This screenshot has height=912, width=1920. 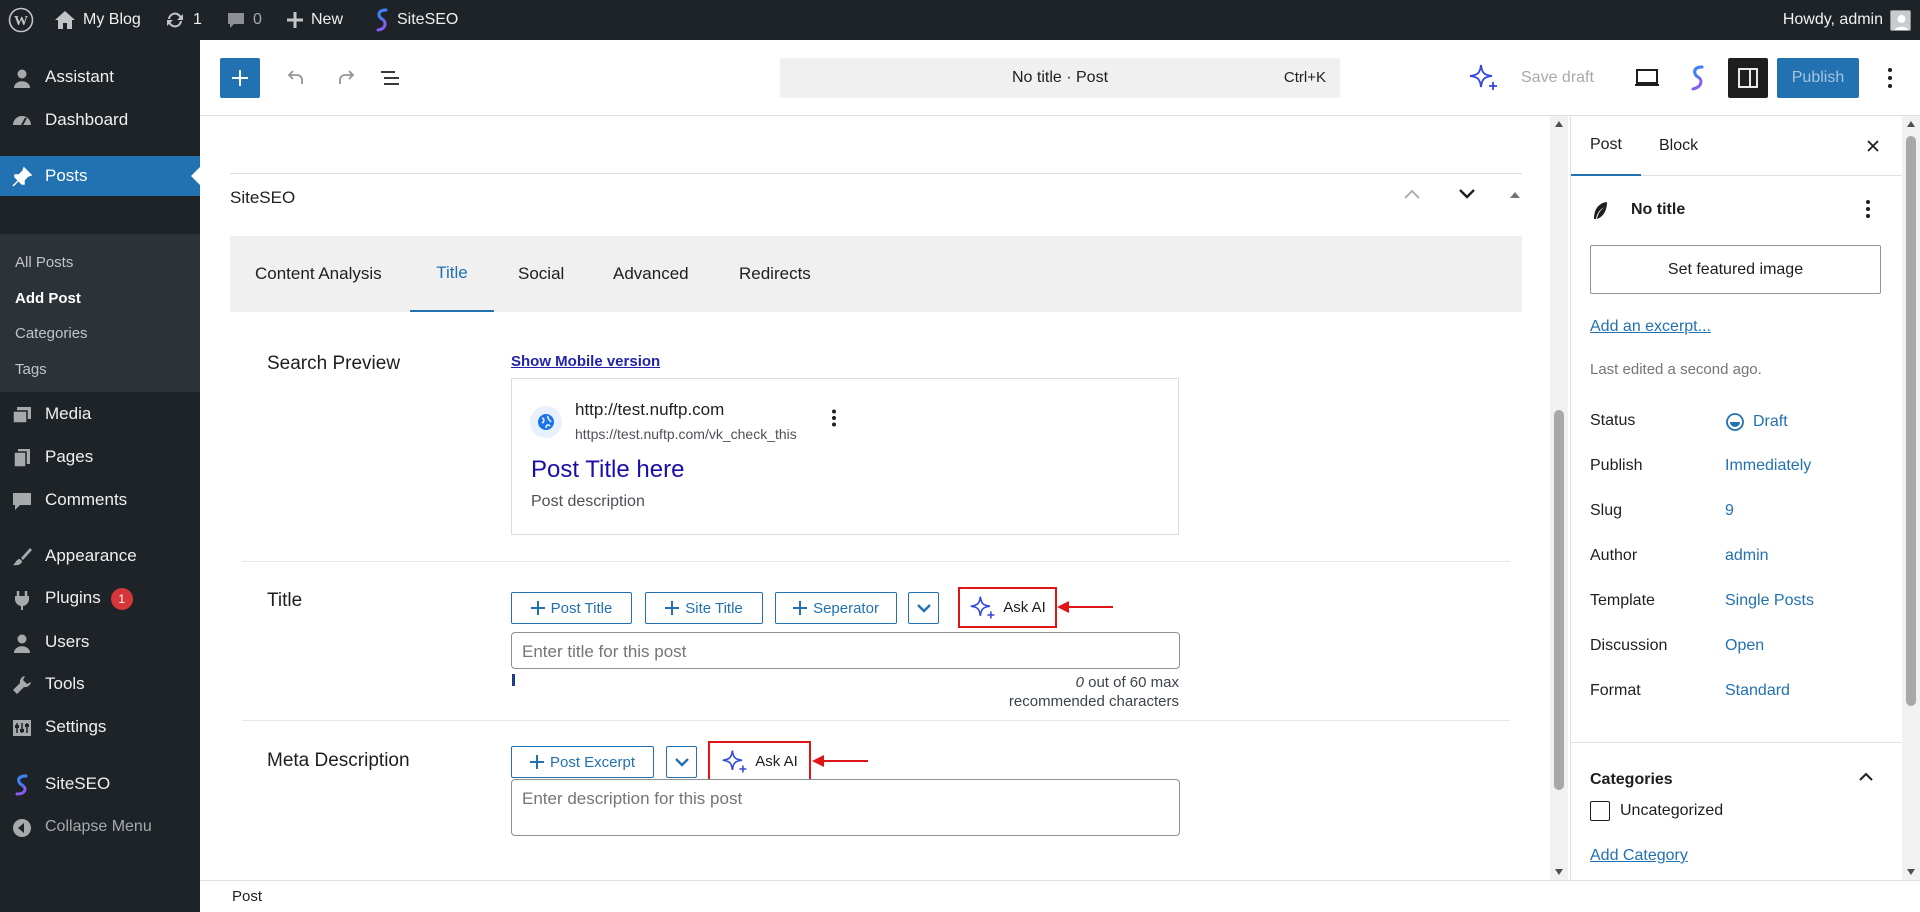 I want to click on my-account-link: Howdy, admin, so click(x=1847, y=20).